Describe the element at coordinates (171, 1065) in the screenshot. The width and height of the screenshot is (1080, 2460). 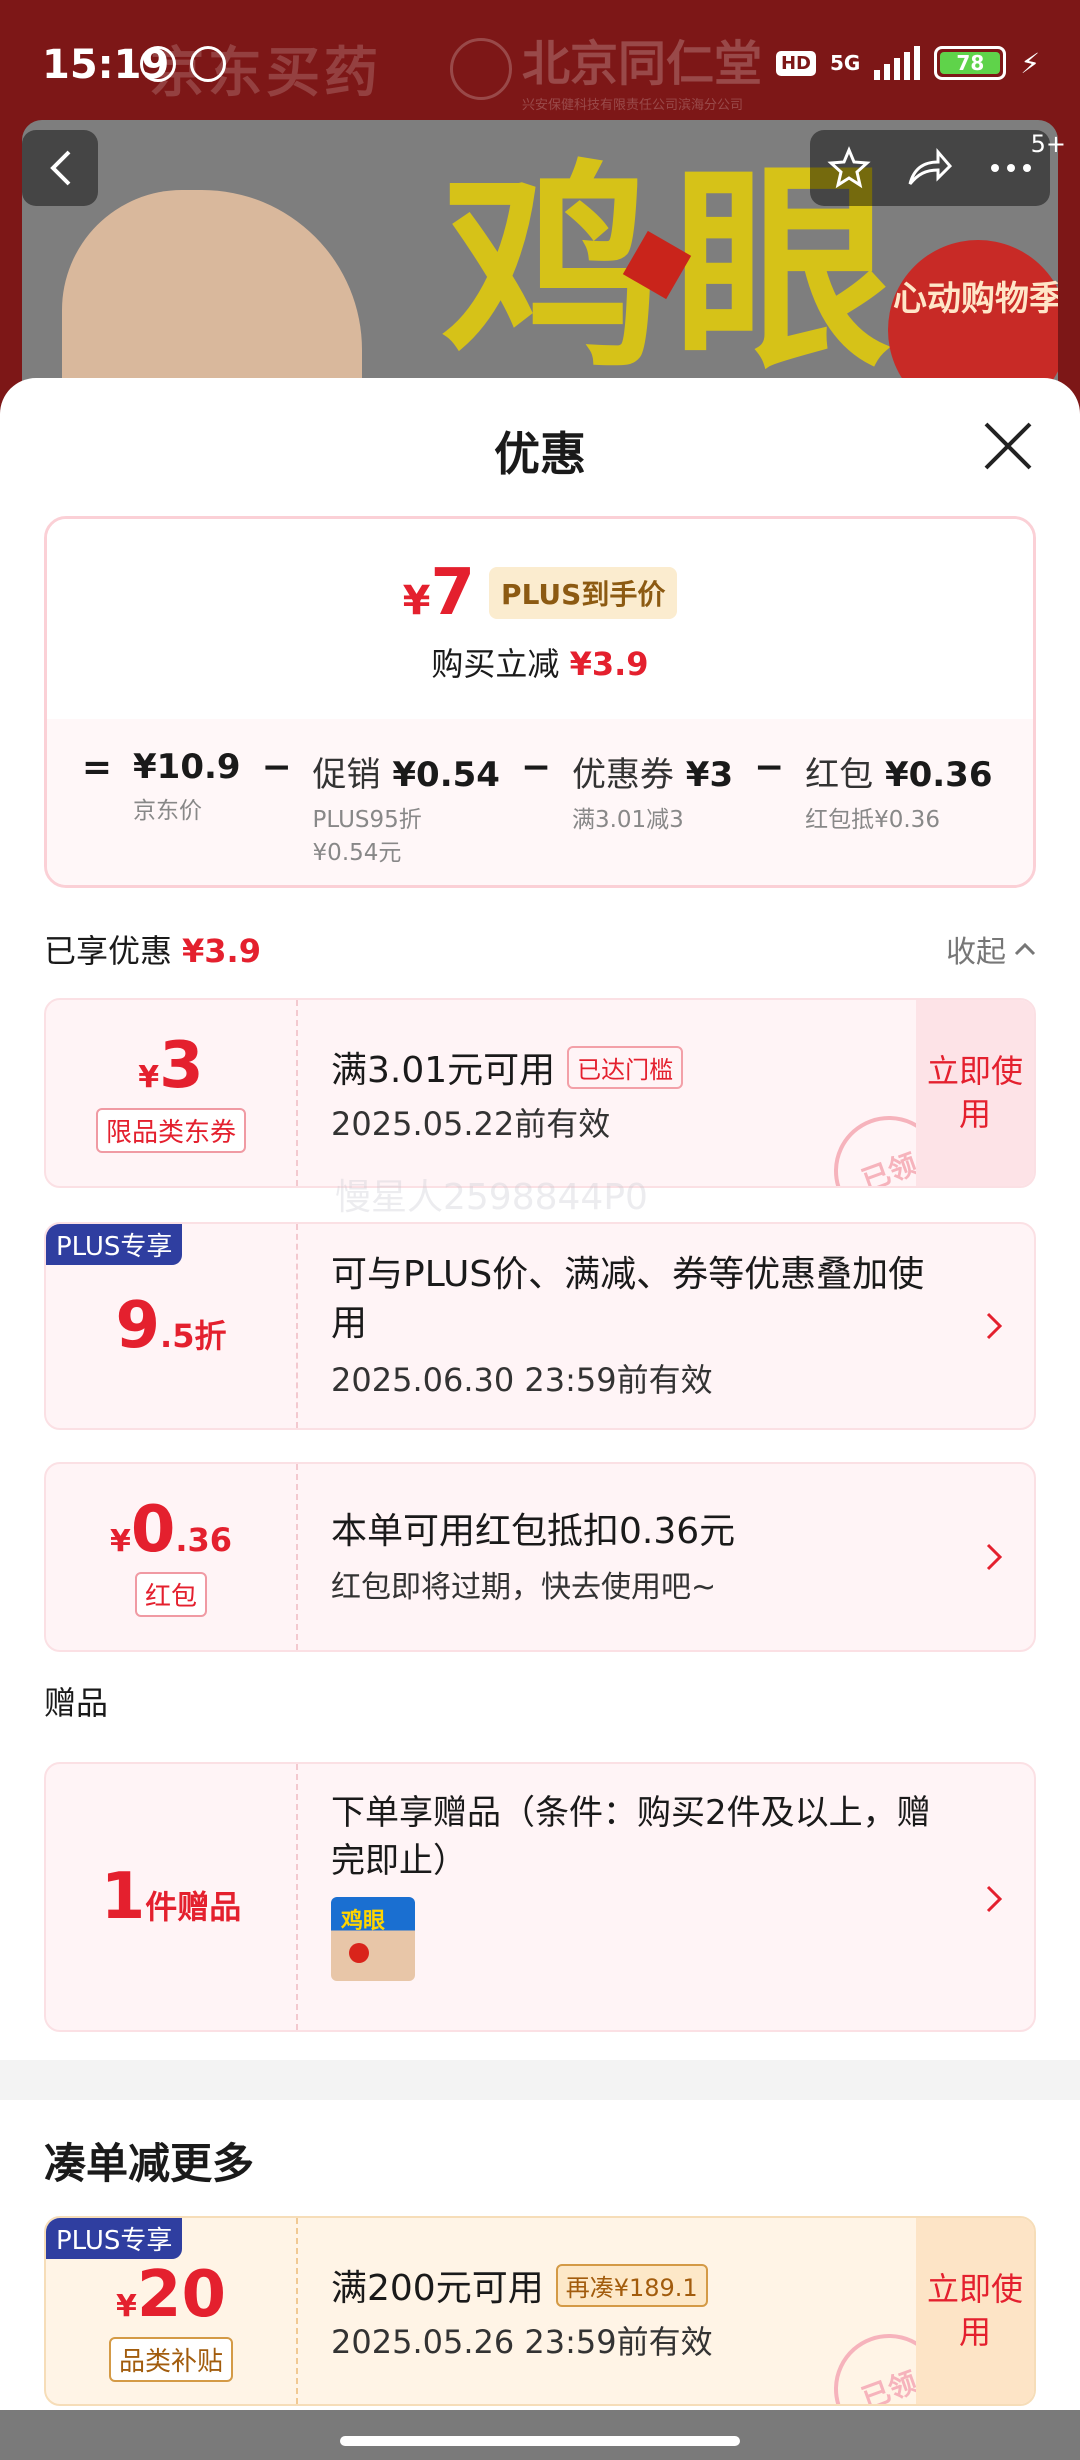
I see `coupon-value: ¥3` at that location.